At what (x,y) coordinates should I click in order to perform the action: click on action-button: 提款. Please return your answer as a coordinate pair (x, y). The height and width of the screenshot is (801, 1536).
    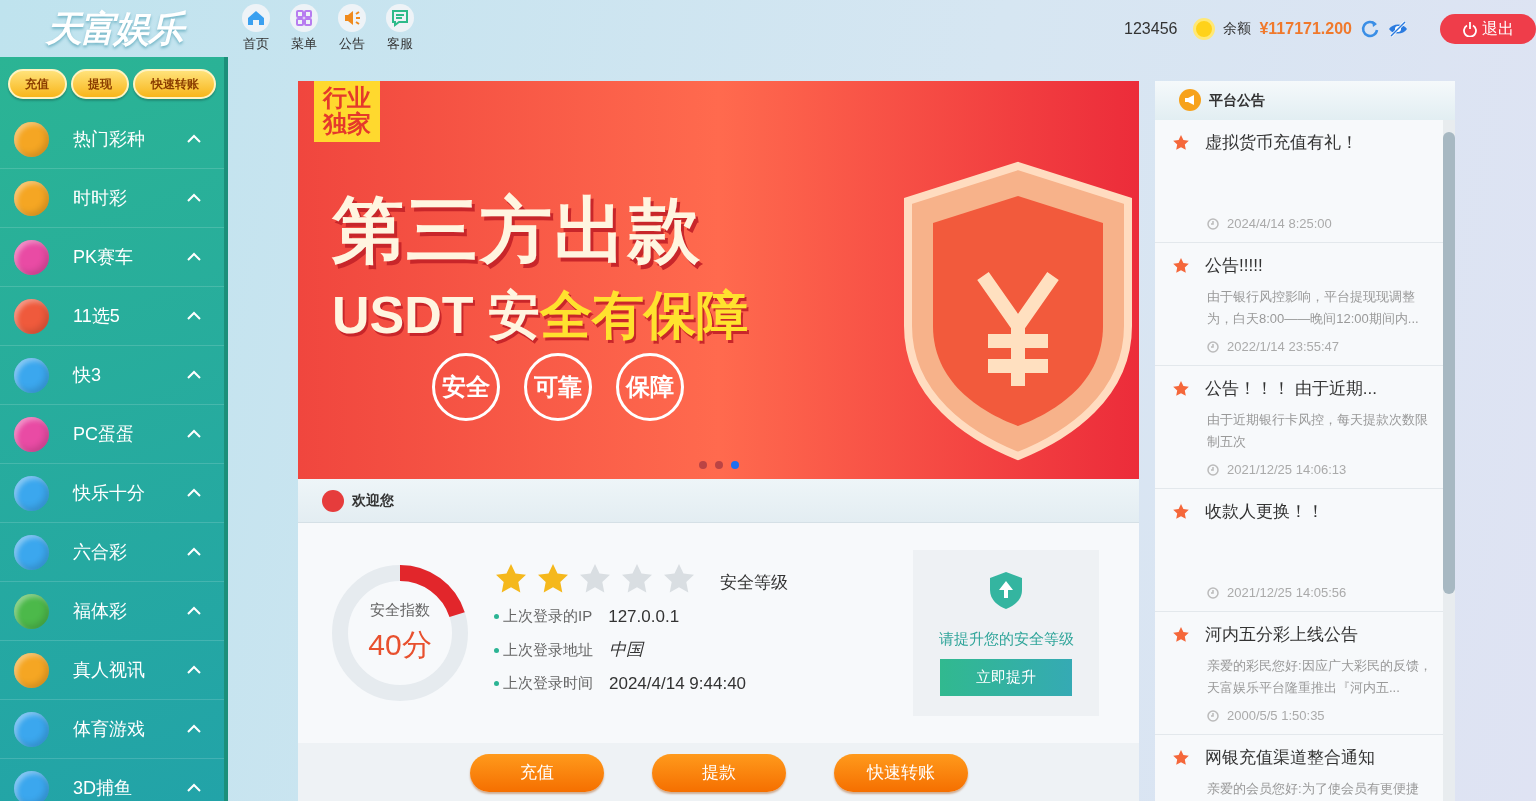
    Looking at the image, I should click on (718, 773).